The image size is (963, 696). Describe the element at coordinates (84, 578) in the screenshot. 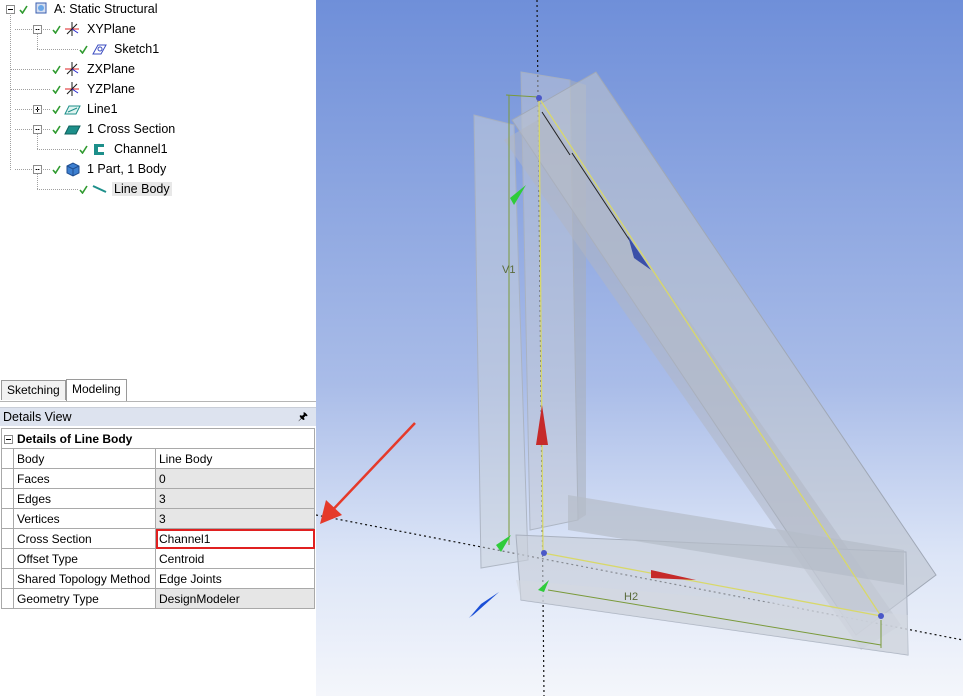

I see `property-shared-topology-method-label: Shared Topology Method` at that location.